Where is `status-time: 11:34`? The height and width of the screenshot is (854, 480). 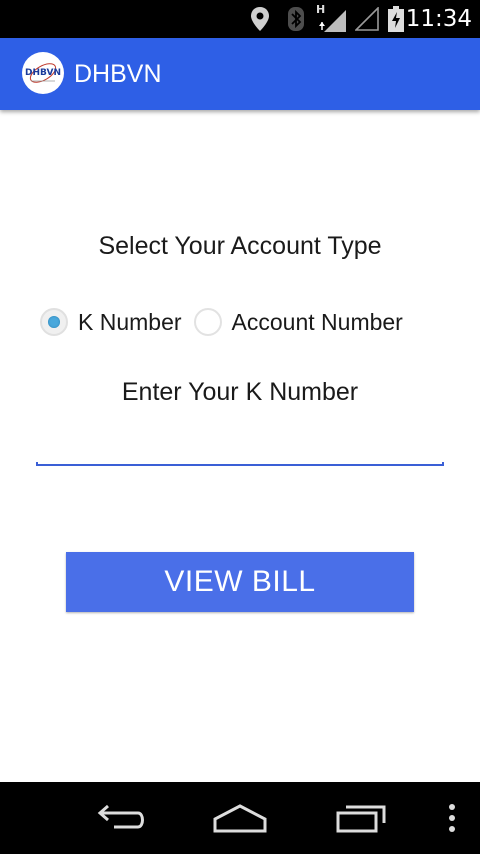 status-time: 11:34 is located at coordinates (438, 19).